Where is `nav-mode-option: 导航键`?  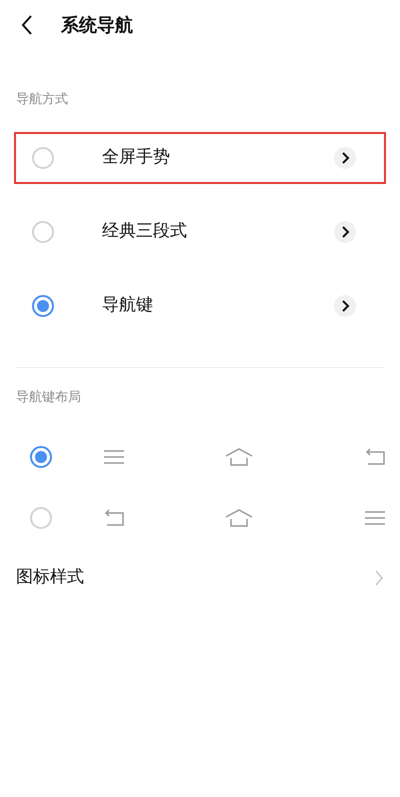 nav-mode-option: 导航键 is located at coordinates (200, 306).